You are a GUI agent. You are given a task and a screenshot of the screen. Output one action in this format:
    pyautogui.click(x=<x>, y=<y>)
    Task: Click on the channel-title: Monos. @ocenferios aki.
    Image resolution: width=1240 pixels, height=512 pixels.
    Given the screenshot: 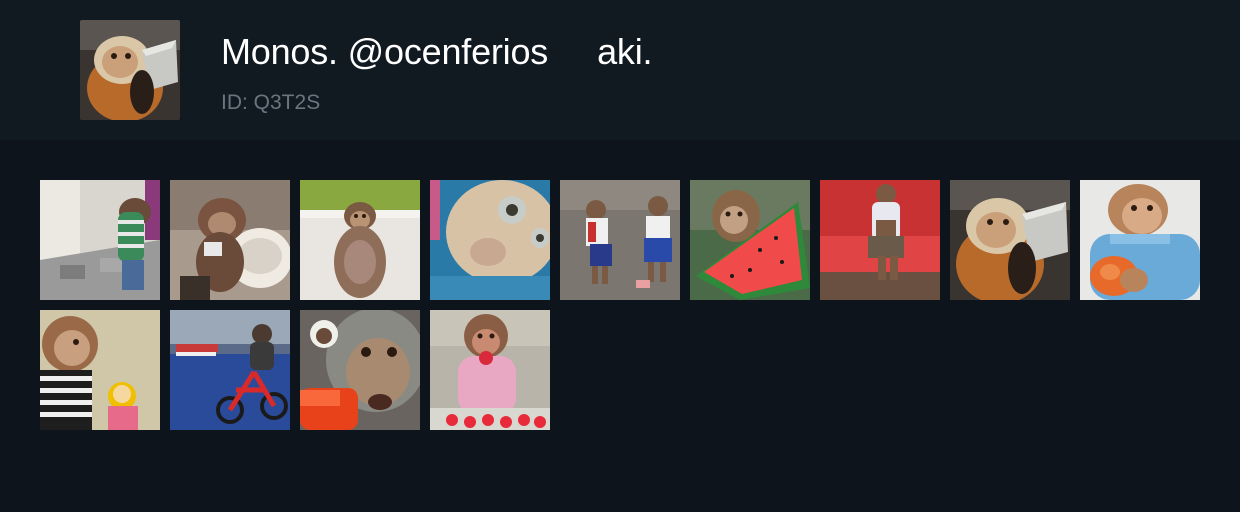 What is the action you would take?
    pyautogui.click(x=437, y=51)
    